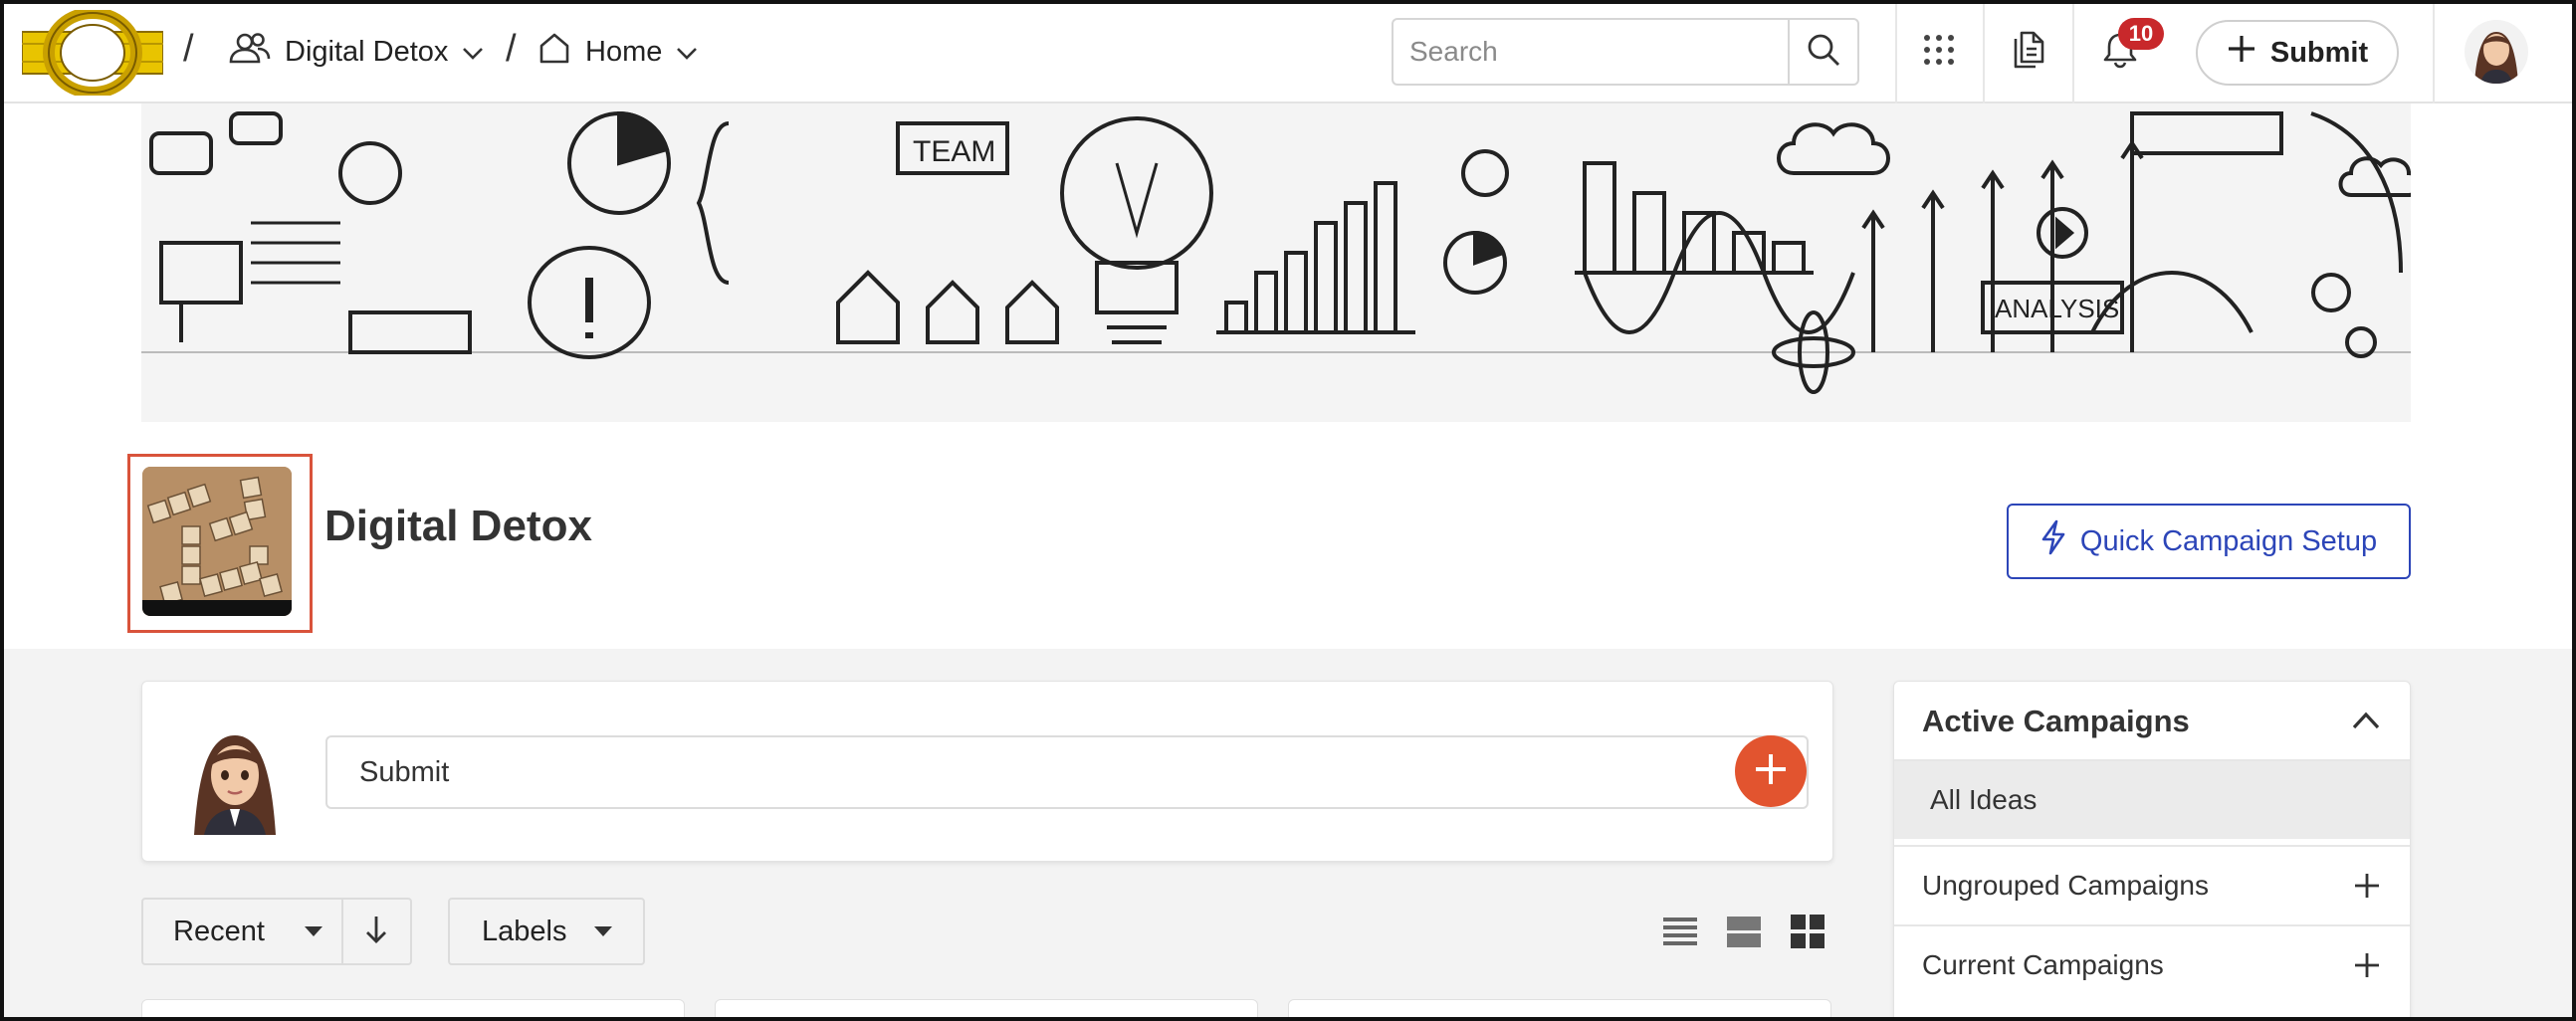 Image resolution: width=2576 pixels, height=1021 pixels. I want to click on lightning-icon, so click(2053, 541).